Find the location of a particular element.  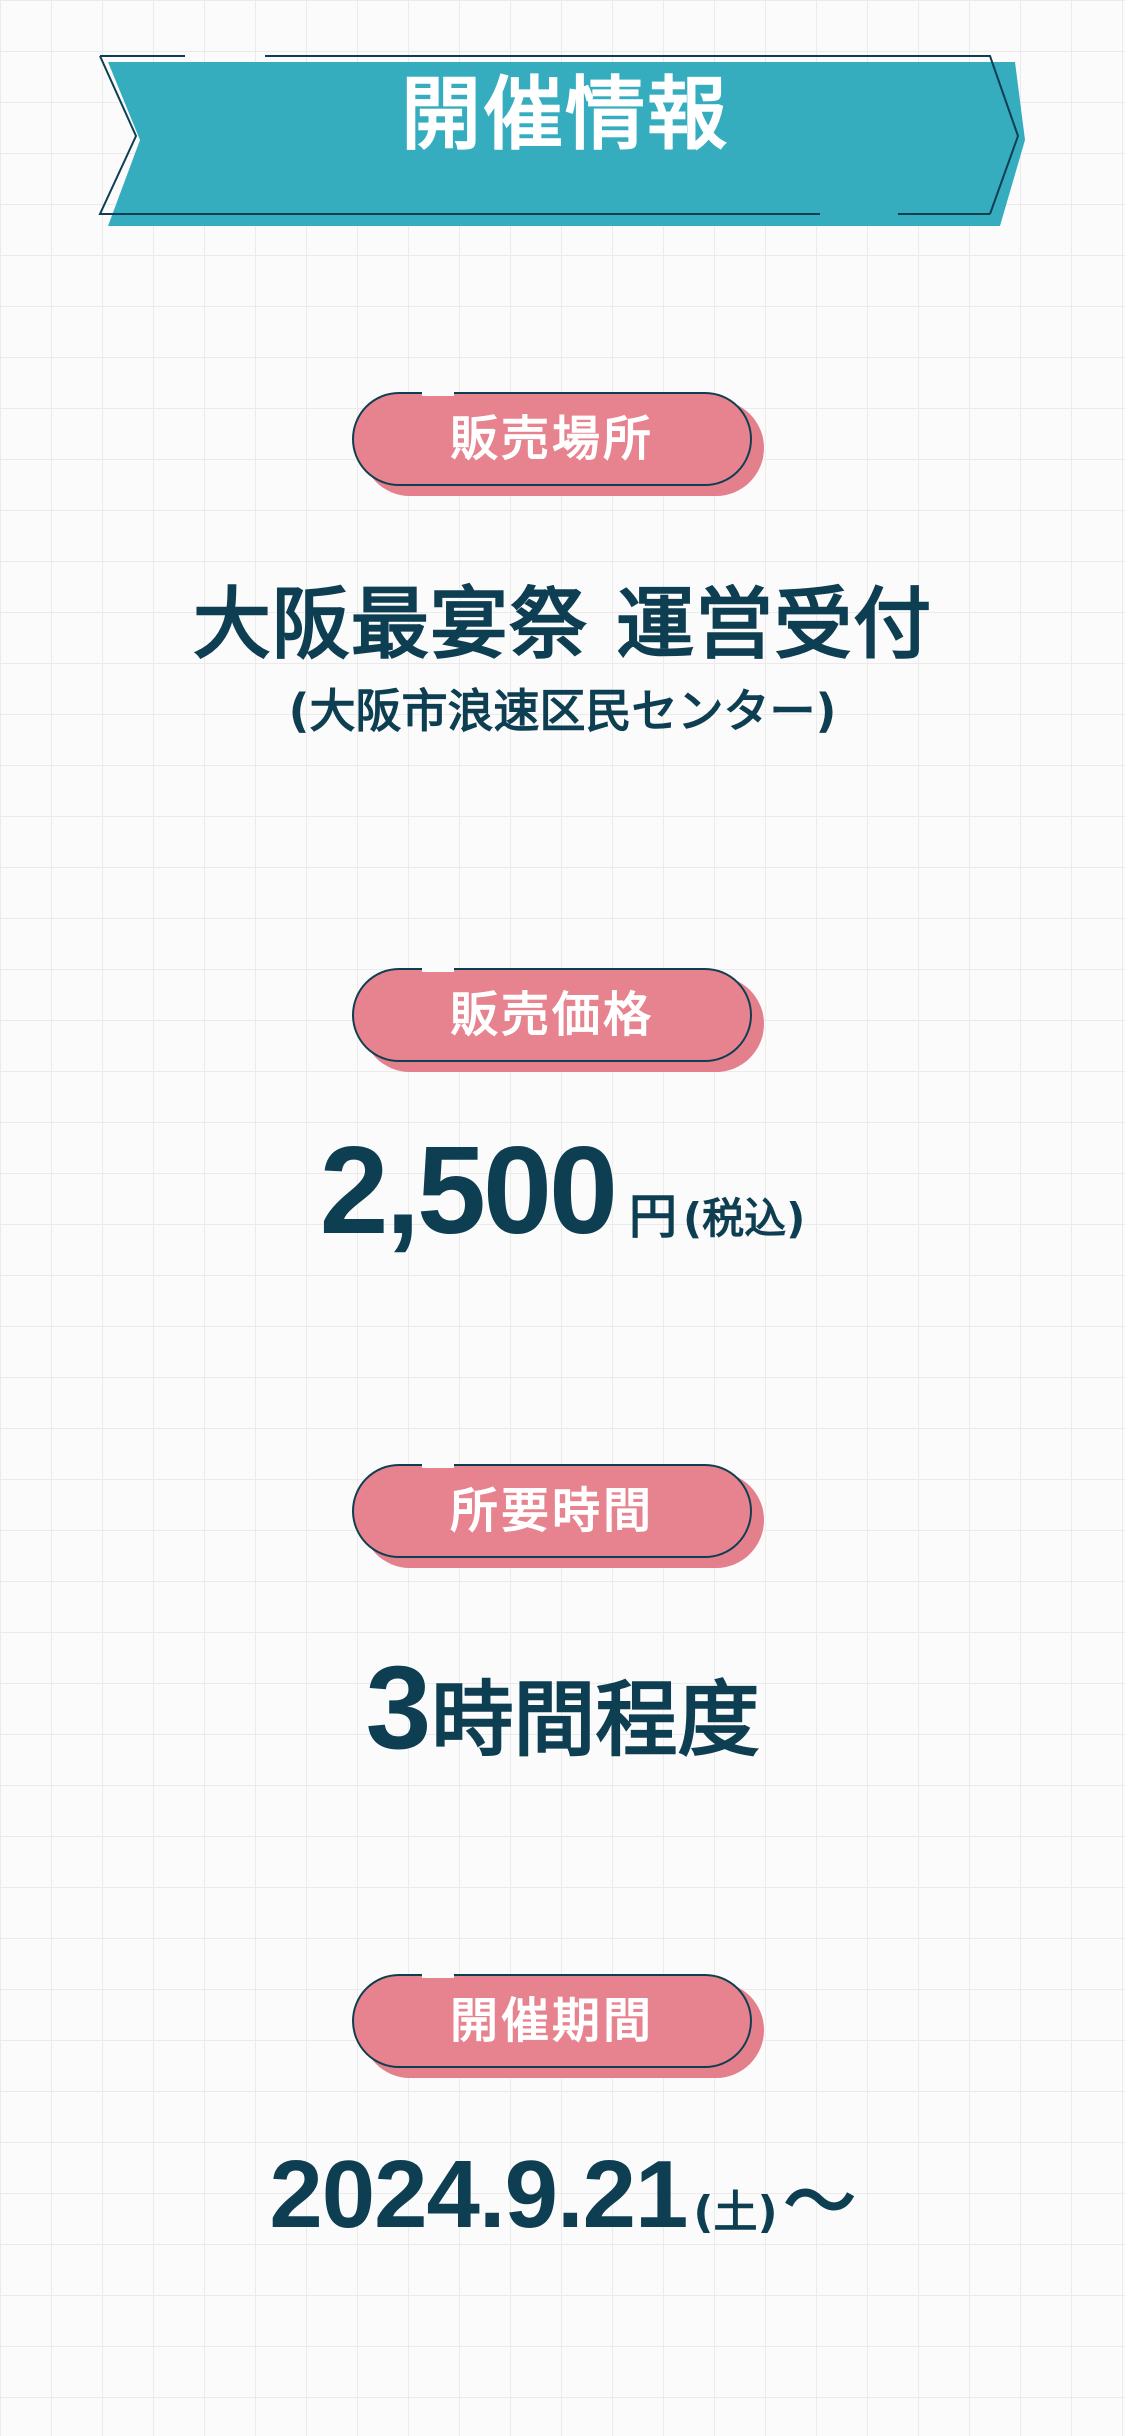

duration-unit: 時間程度 is located at coordinates (595, 1720).